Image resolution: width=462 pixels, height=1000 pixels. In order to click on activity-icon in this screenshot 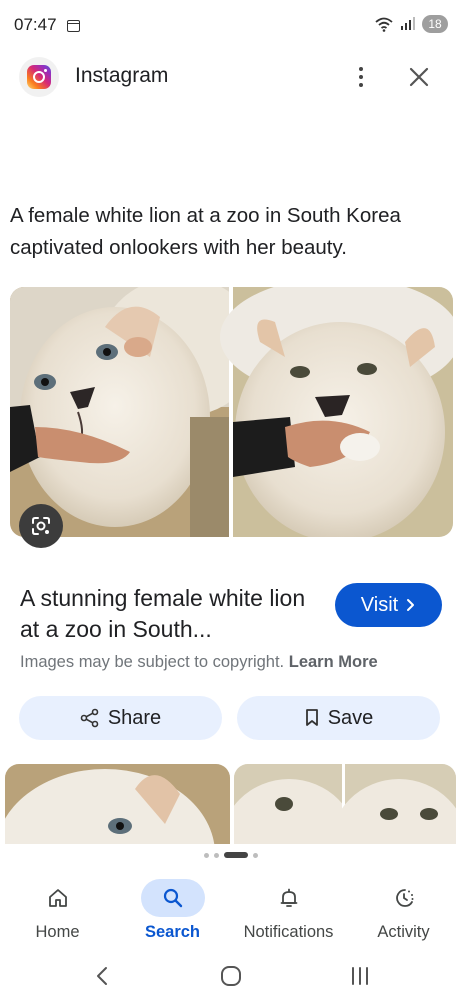, I will do `click(404, 898)`.